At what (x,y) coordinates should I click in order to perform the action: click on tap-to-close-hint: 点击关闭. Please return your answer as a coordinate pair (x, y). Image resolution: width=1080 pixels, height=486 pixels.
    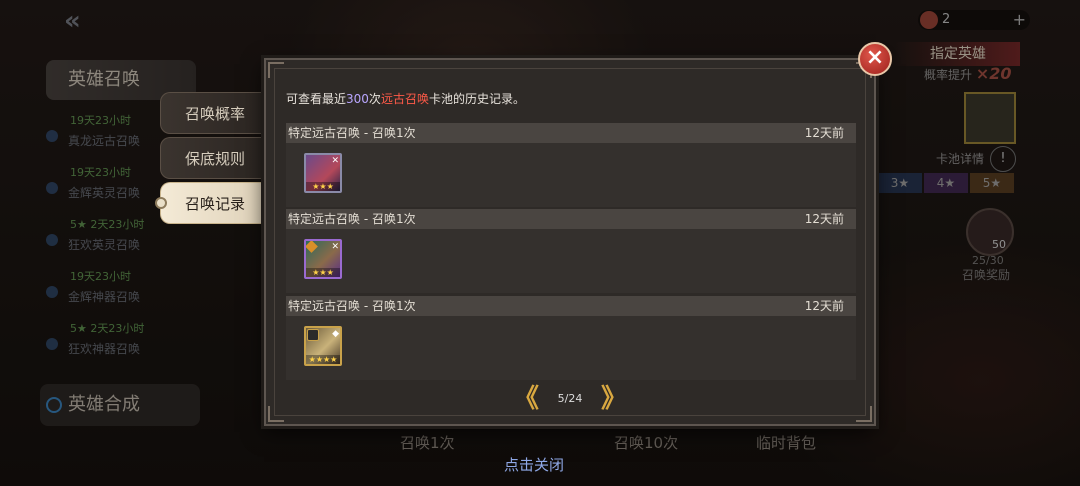
    Looking at the image, I should click on (534, 464).